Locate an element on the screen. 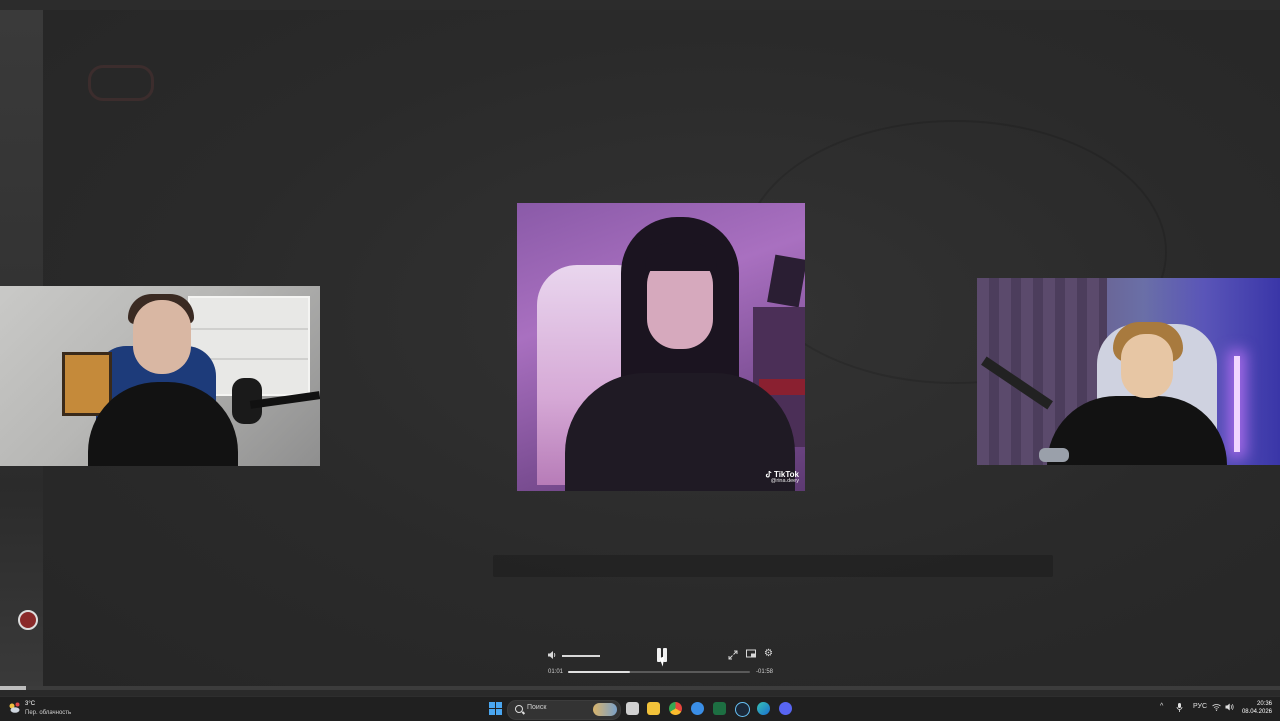 The width and height of the screenshot is (1280, 721). volume-icon is located at coordinates (552, 656).